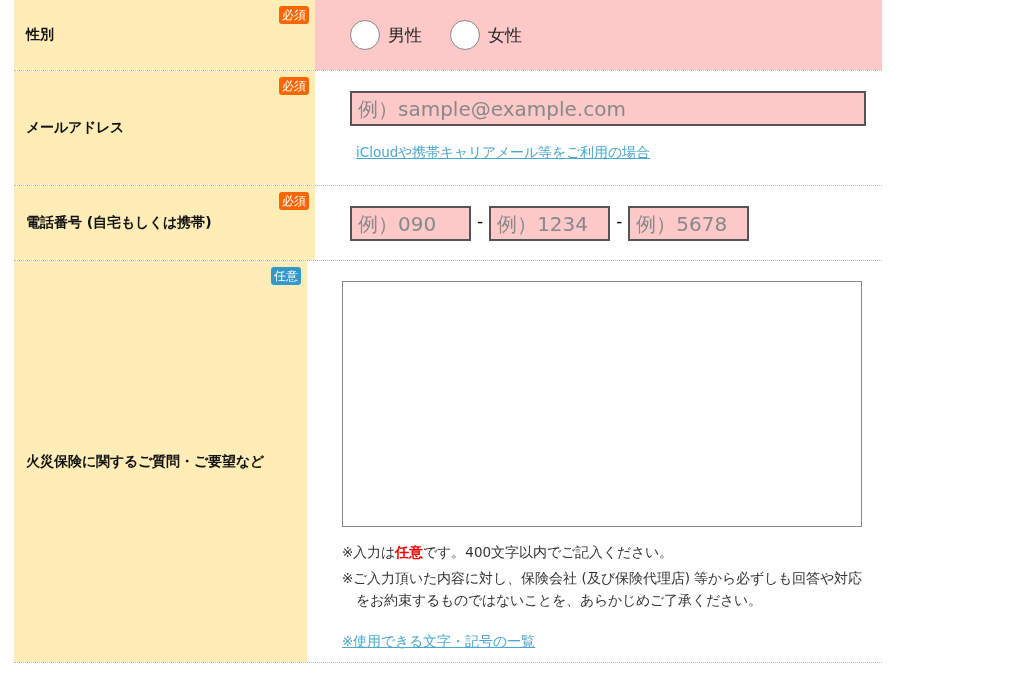 This screenshot has width=1024, height=674. I want to click on badge: 任意, so click(286, 276).